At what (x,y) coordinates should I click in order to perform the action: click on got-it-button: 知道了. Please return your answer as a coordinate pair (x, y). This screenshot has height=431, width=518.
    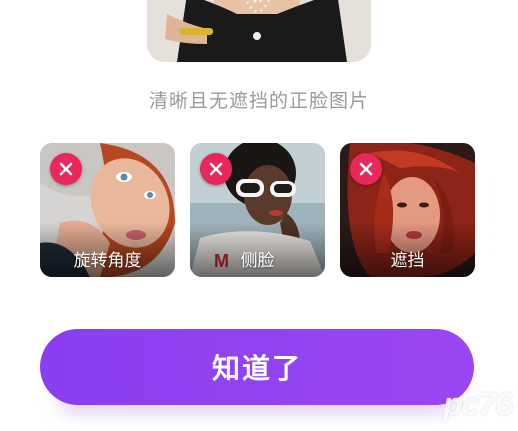
    Looking at the image, I should click on (257, 367).